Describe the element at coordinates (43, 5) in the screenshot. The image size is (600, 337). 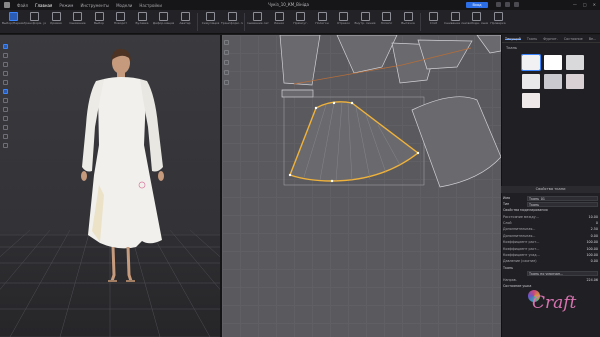
I see `menu-home: Главная` at that location.